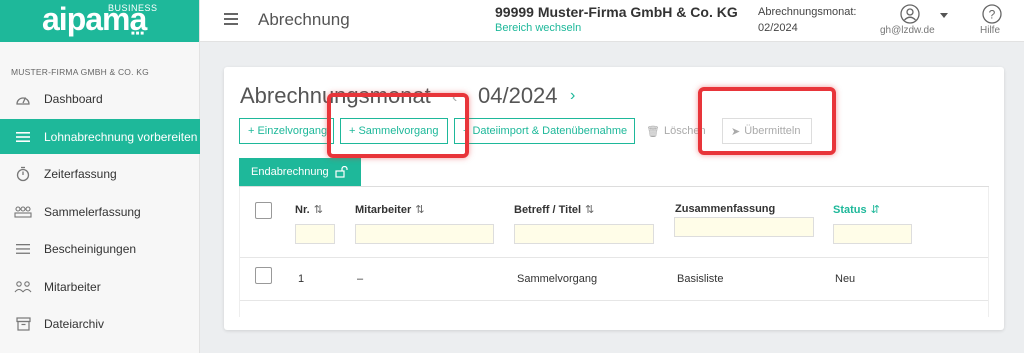  Describe the element at coordinates (309, 209) in the screenshot. I see `column-header-nr: Nr. ⇅` at that location.